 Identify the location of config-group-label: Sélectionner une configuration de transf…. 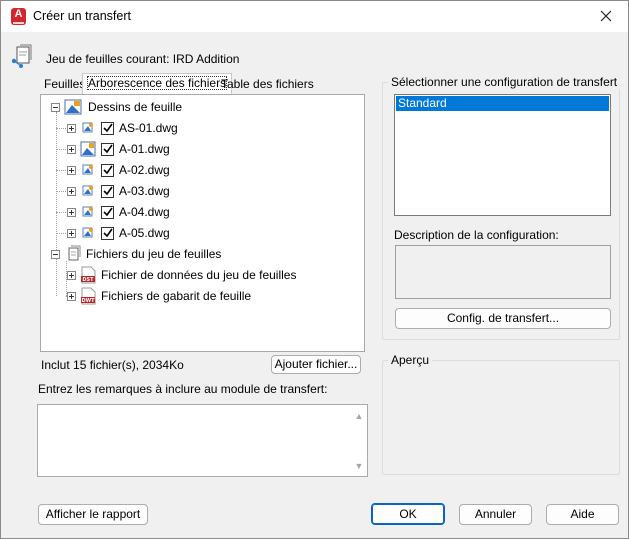
(504, 82).